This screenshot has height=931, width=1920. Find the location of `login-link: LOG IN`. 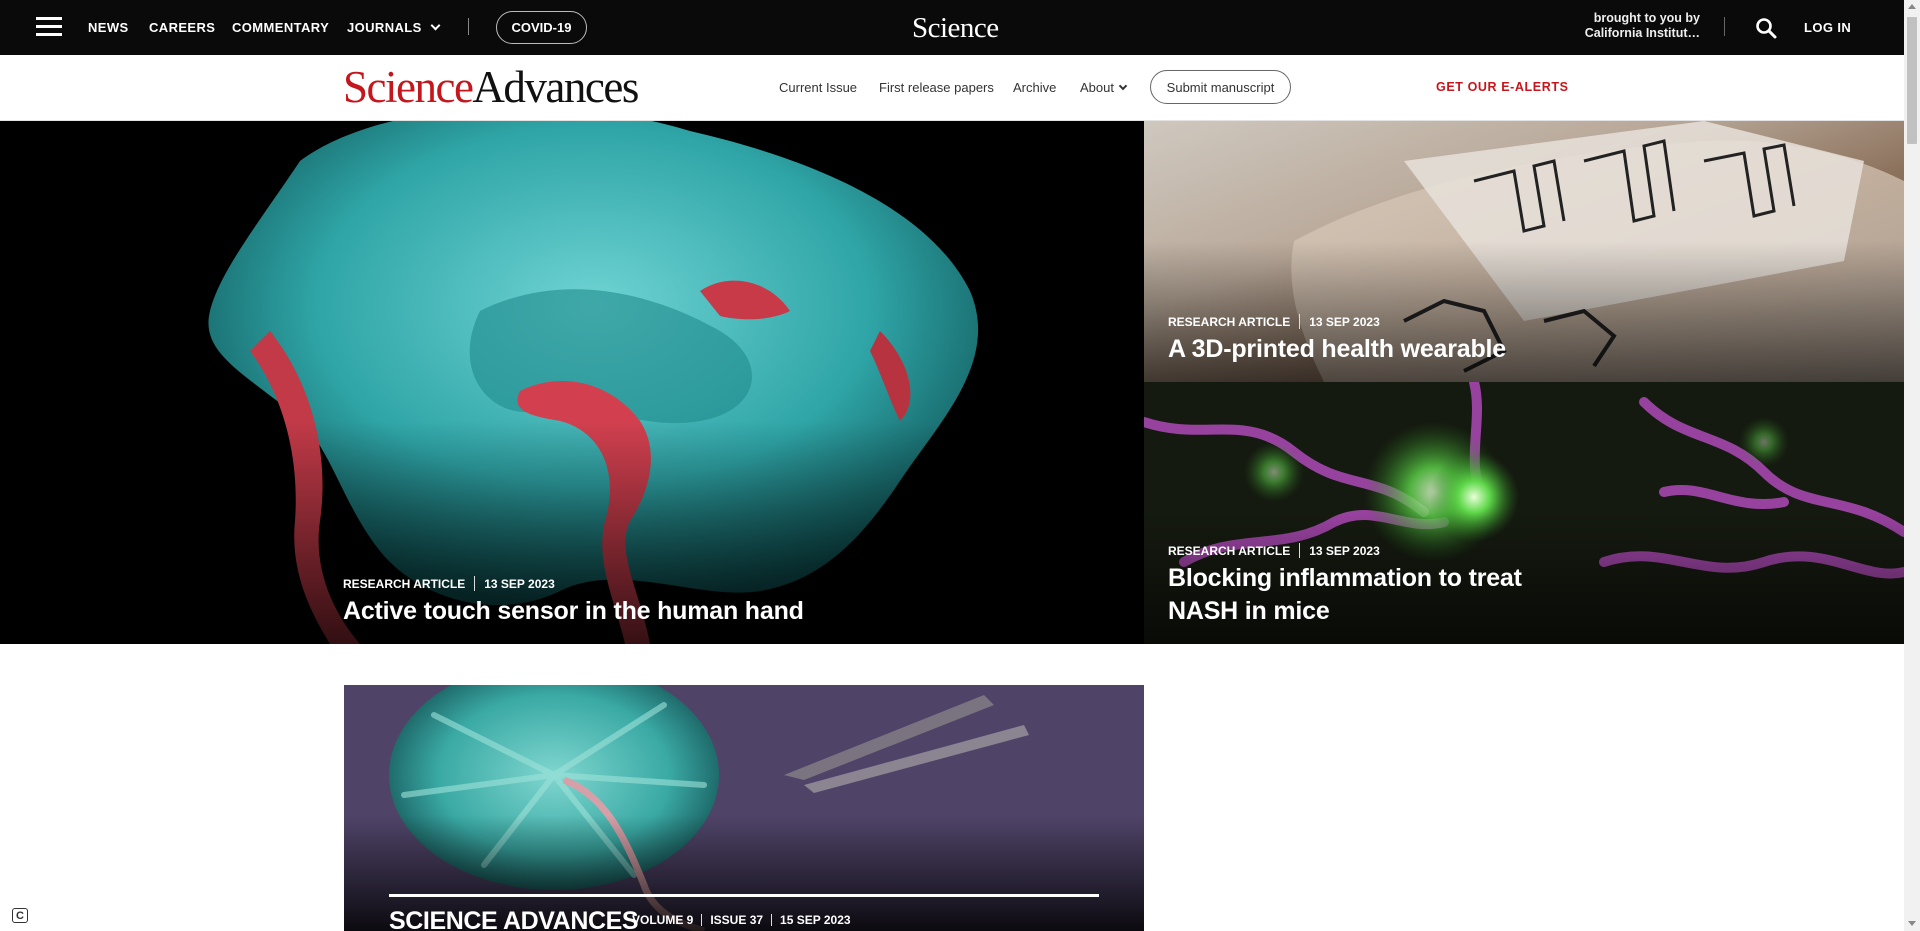

login-link: LOG IN is located at coordinates (1827, 27).